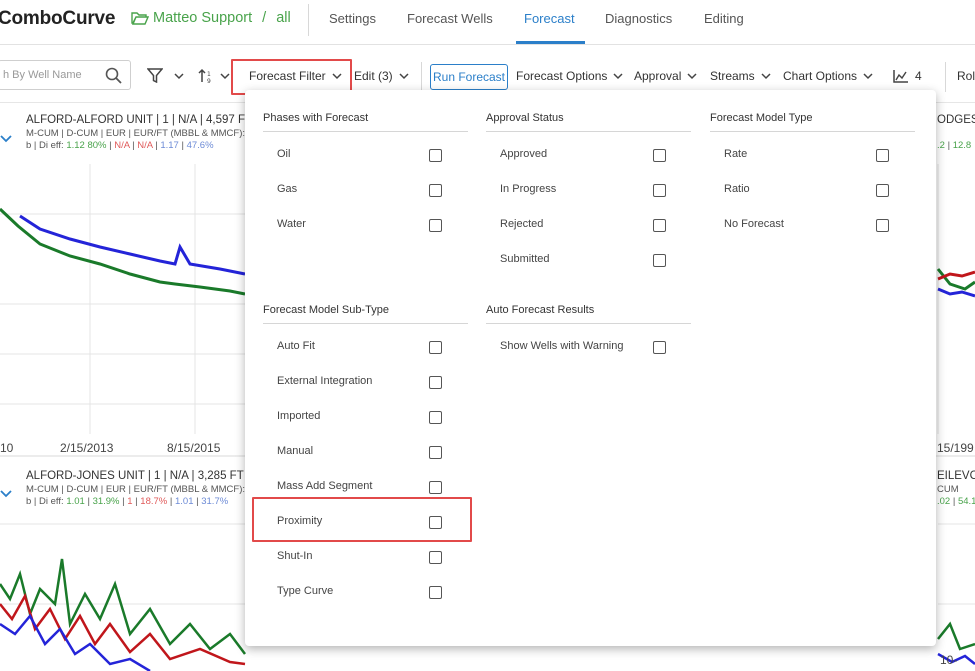 This screenshot has width=975, height=671. I want to click on well-di-eff-row: .2 | 12.8, so click(954, 145).